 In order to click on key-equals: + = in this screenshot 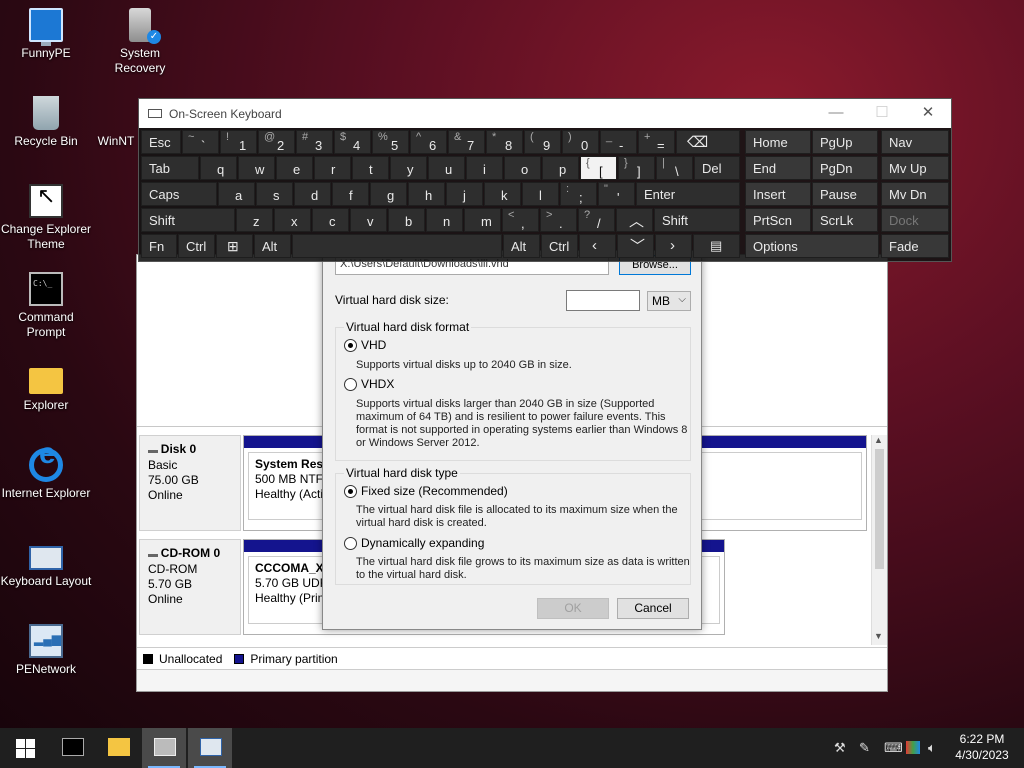, I will do `click(656, 142)`.